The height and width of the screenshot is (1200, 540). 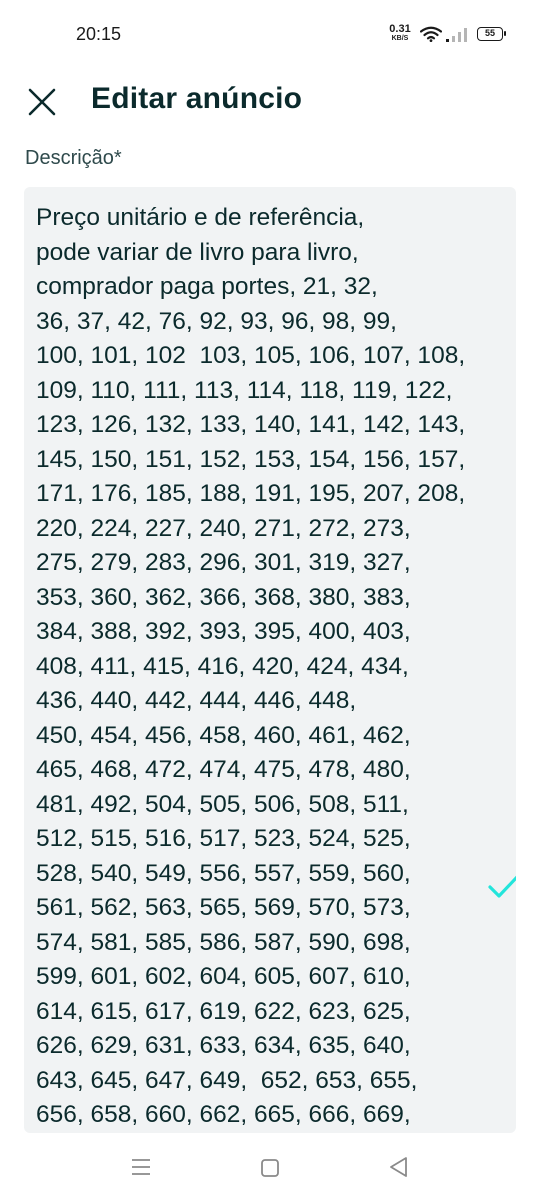 What do you see at coordinates (399, 1167) in the screenshot?
I see `back-icon` at bounding box center [399, 1167].